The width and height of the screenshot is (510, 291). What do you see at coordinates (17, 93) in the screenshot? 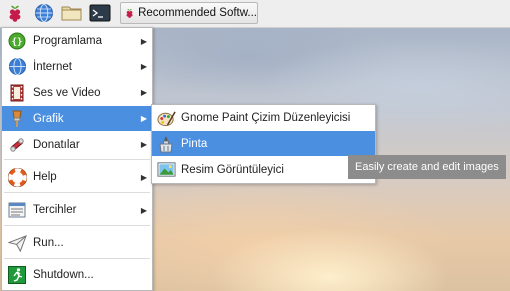
I see `film-strip-icon` at bounding box center [17, 93].